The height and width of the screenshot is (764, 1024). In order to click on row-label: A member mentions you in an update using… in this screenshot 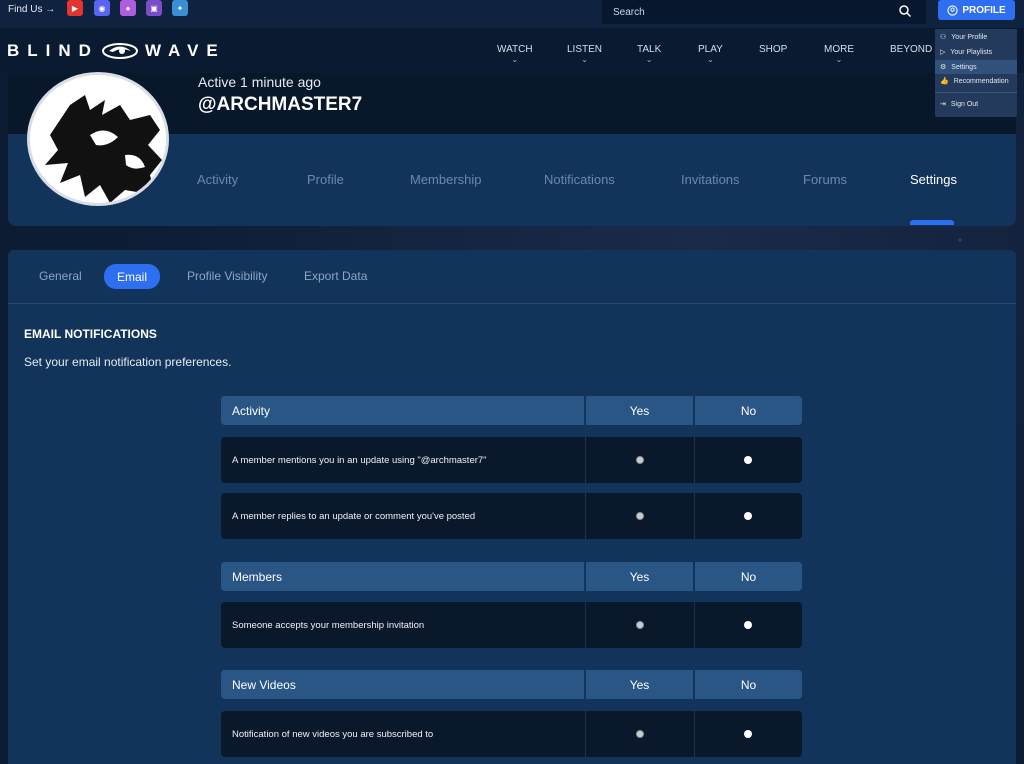, I will do `click(359, 460)`.